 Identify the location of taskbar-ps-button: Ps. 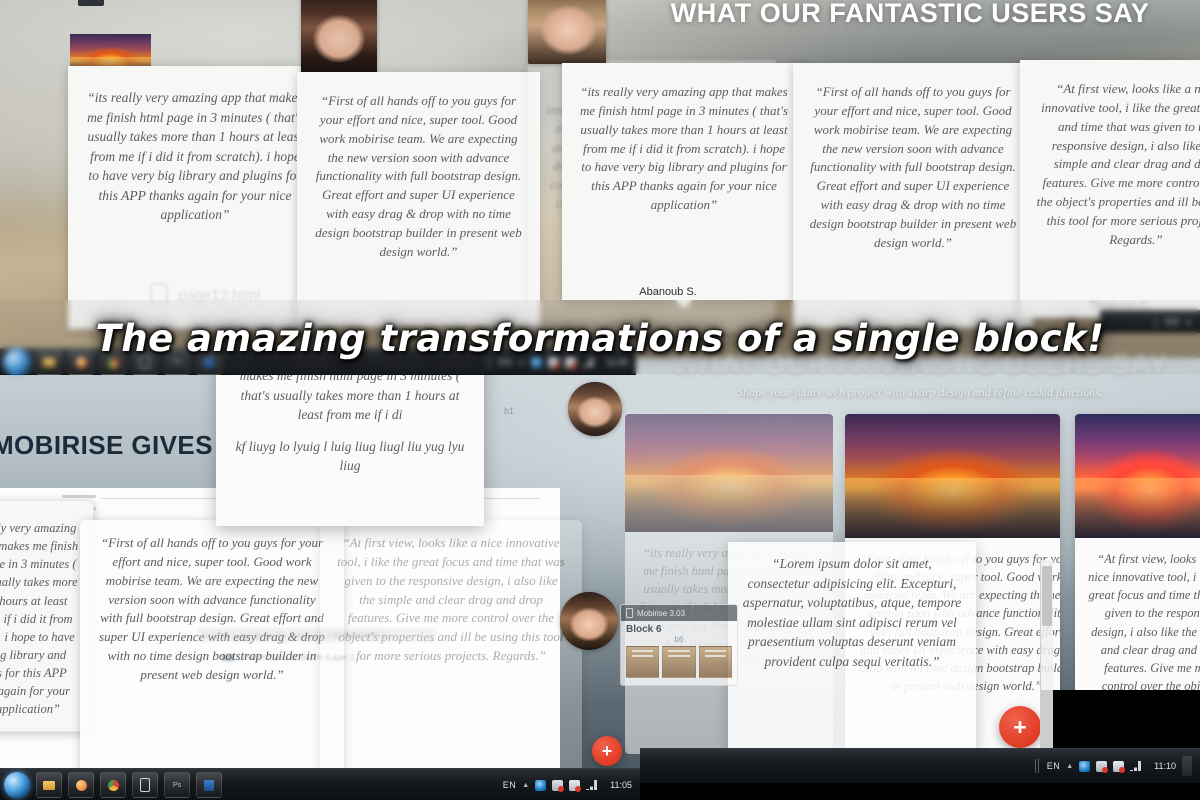
(177, 362).